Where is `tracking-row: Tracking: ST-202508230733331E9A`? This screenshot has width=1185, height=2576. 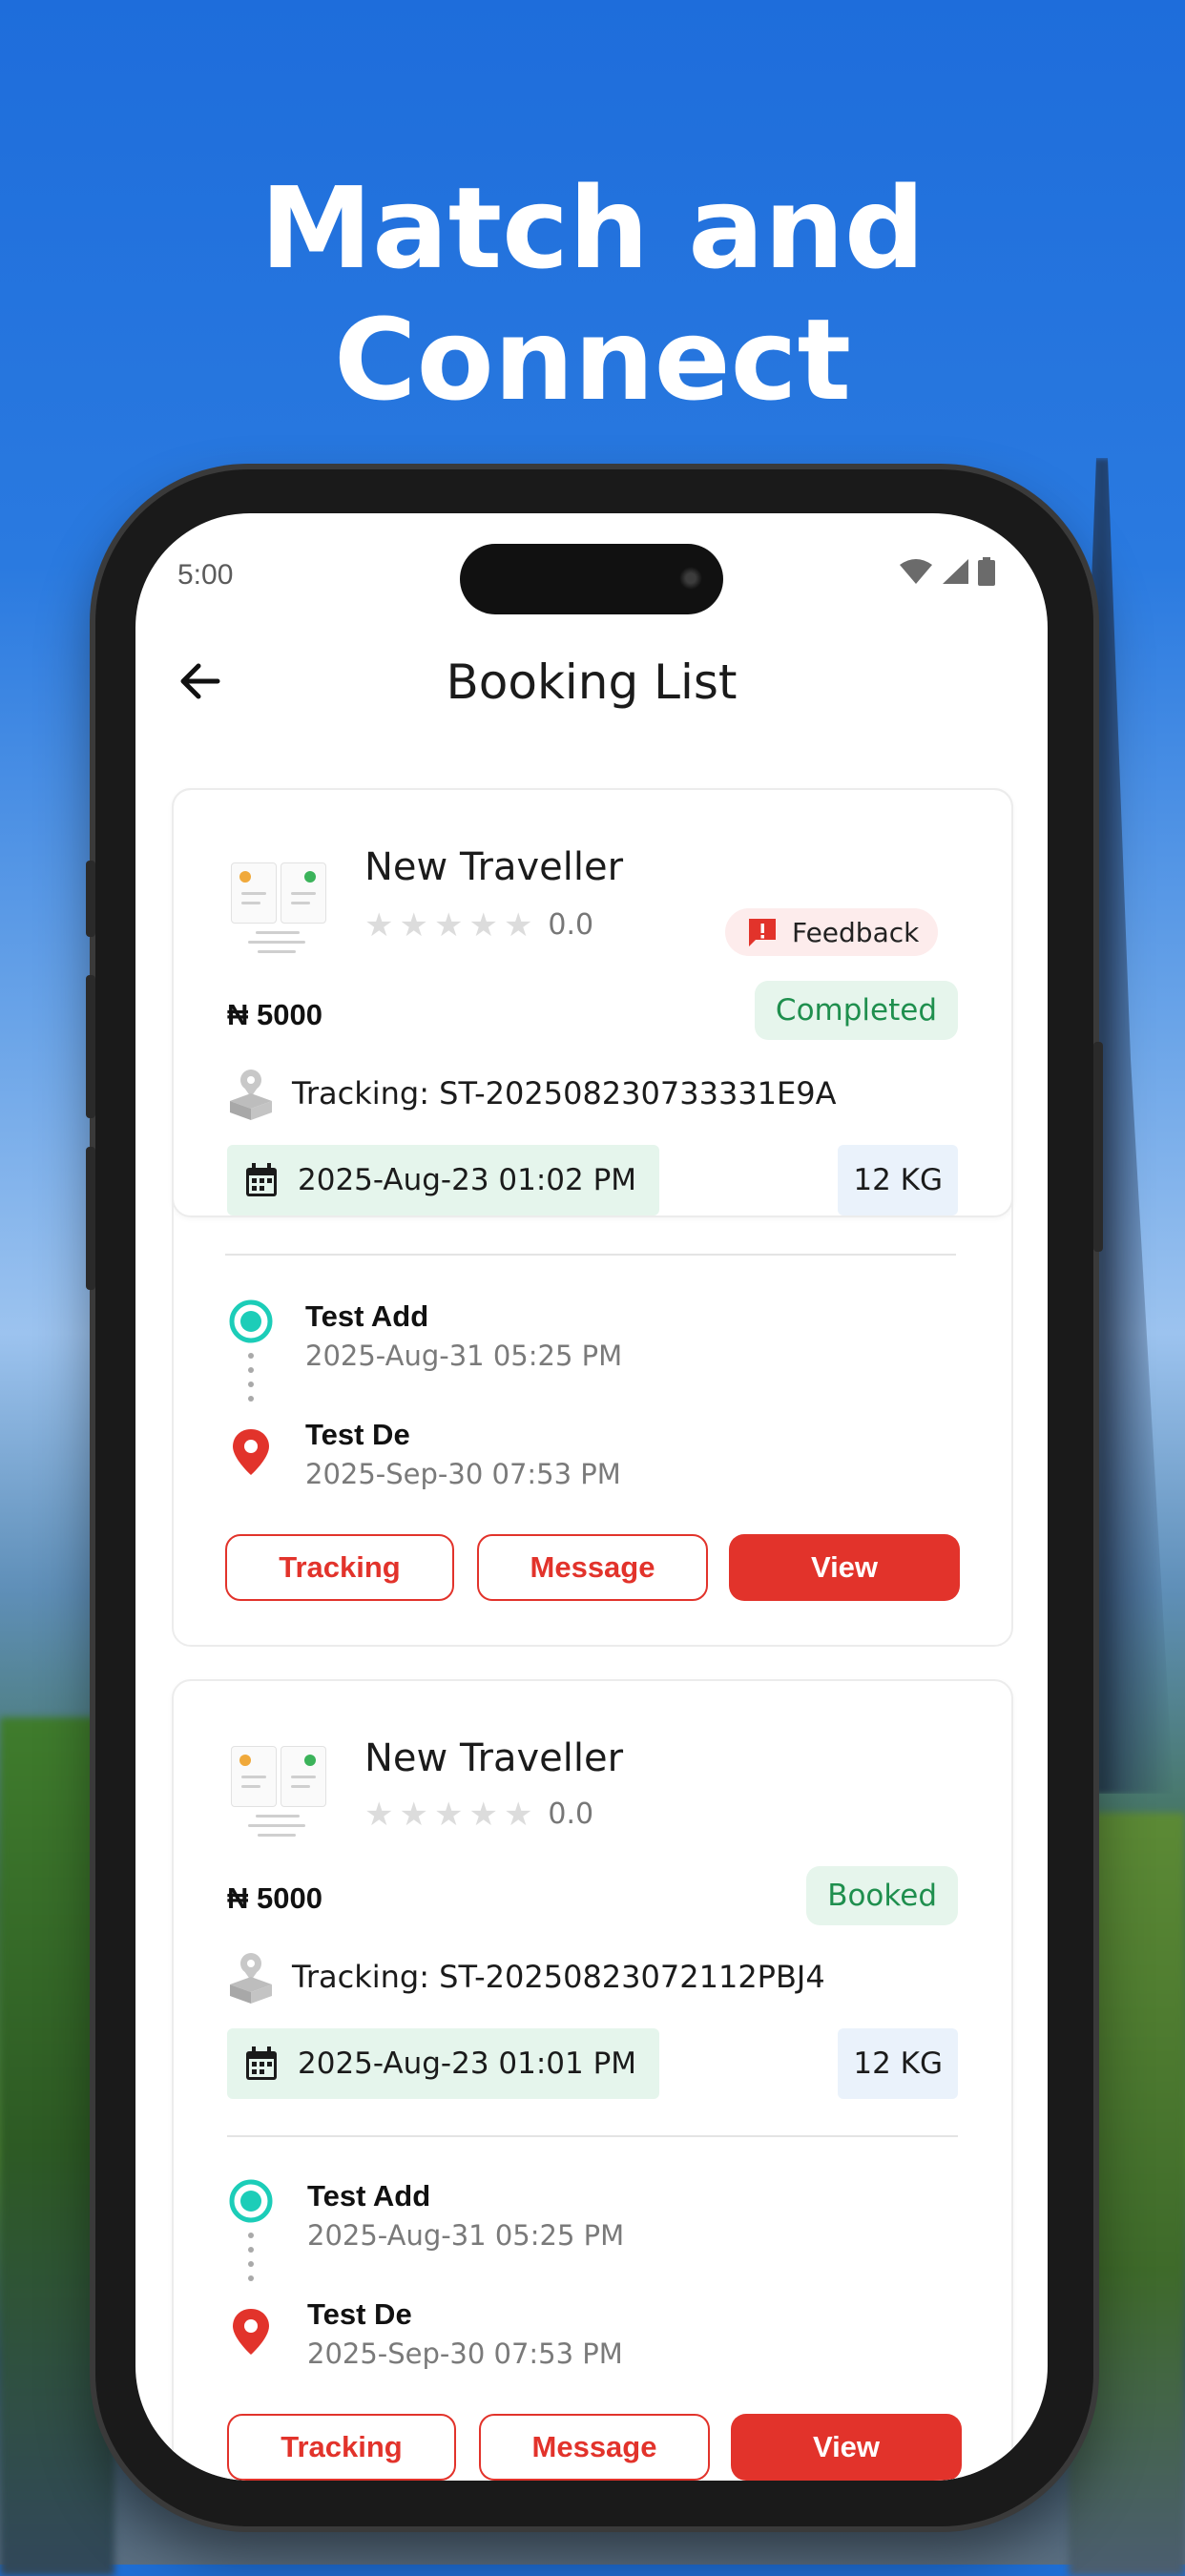 tracking-row: Tracking: ST-202508230733331E9A is located at coordinates (532, 1093).